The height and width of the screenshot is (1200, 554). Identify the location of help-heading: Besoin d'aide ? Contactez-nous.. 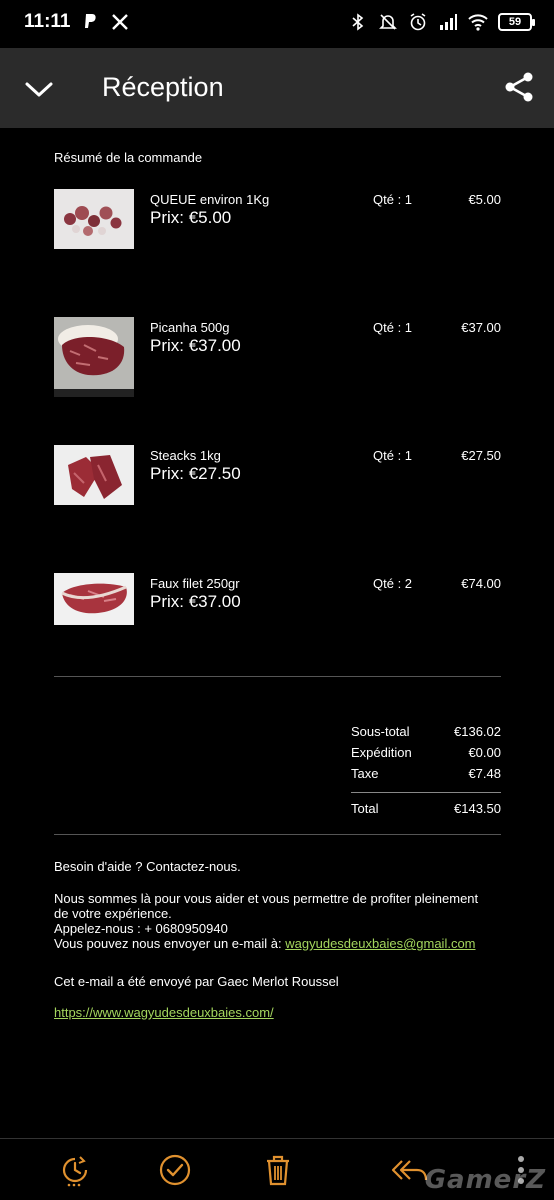
(147, 866).